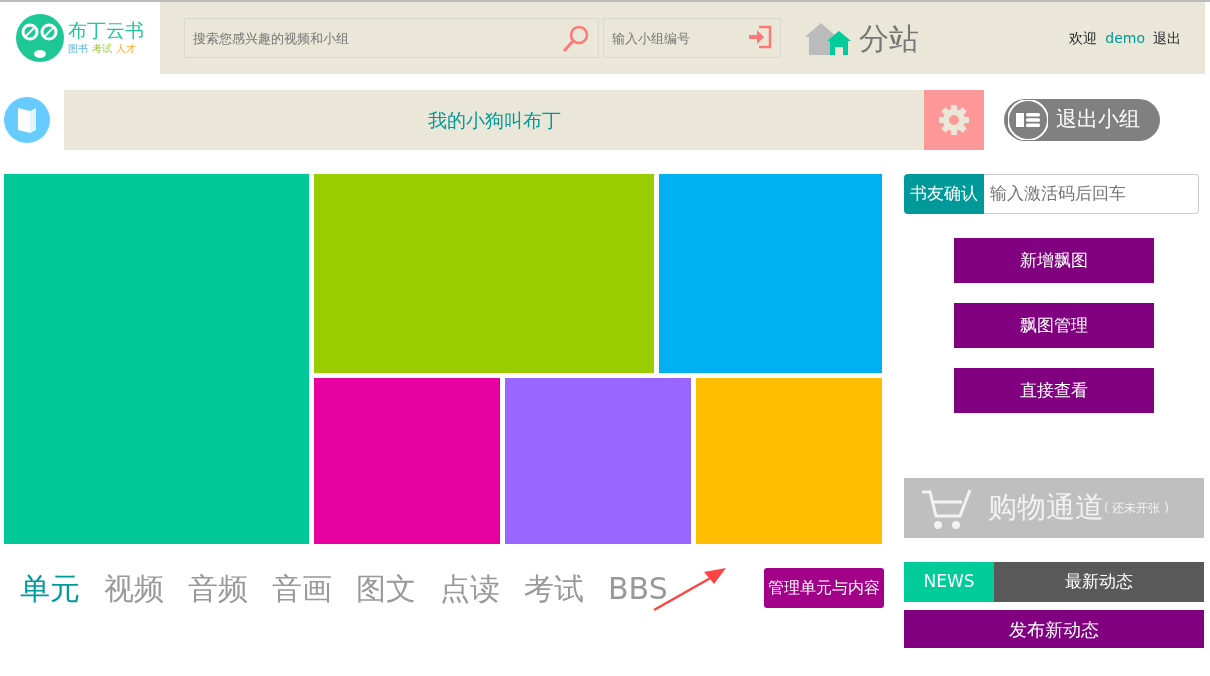  Describe the element at coordinates (944, 194) in the screenshot. I see `activation-label: 书友确认` at that location.